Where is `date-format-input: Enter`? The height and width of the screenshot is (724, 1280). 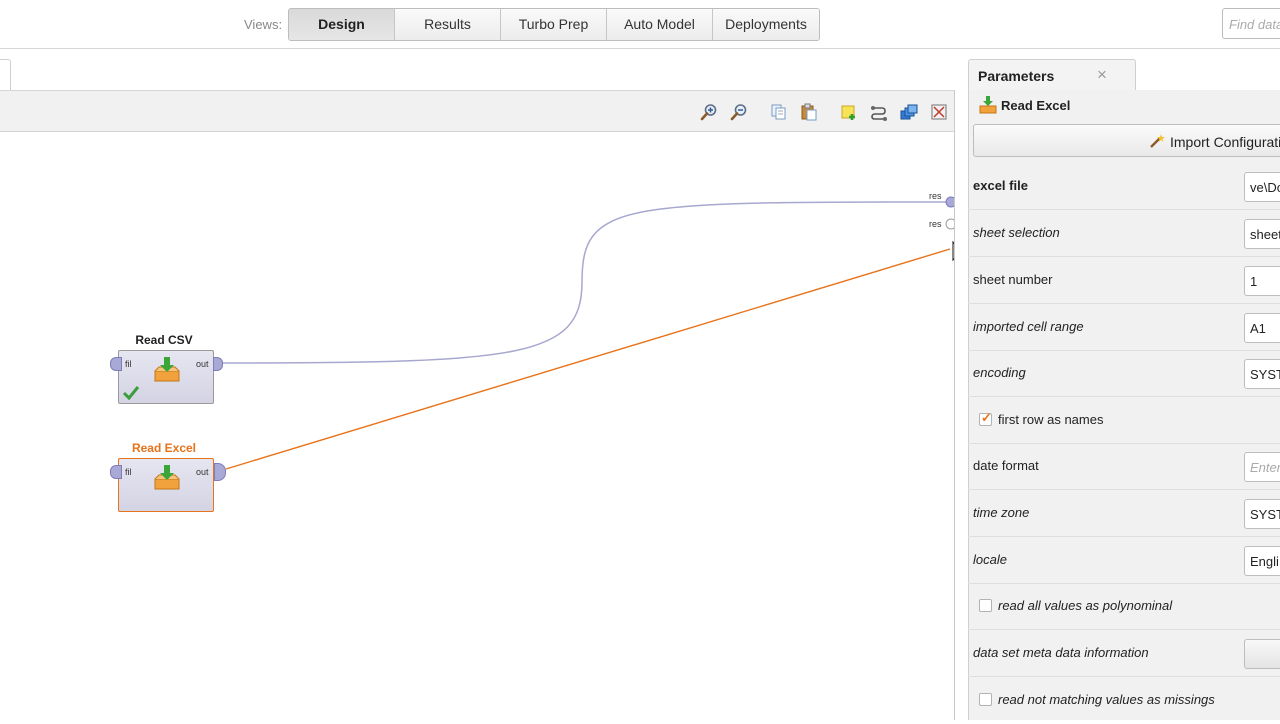 date-format-input: Enter is located at coordinates (1262, 467).